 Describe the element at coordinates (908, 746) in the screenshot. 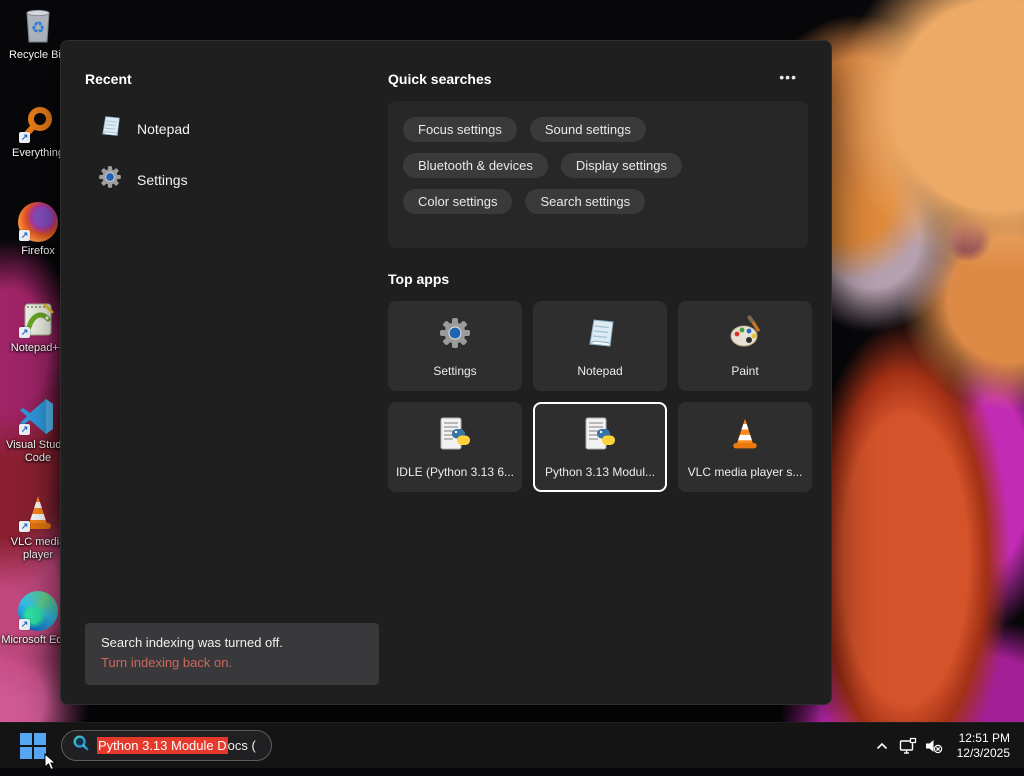

I see `network-icon` at that location.